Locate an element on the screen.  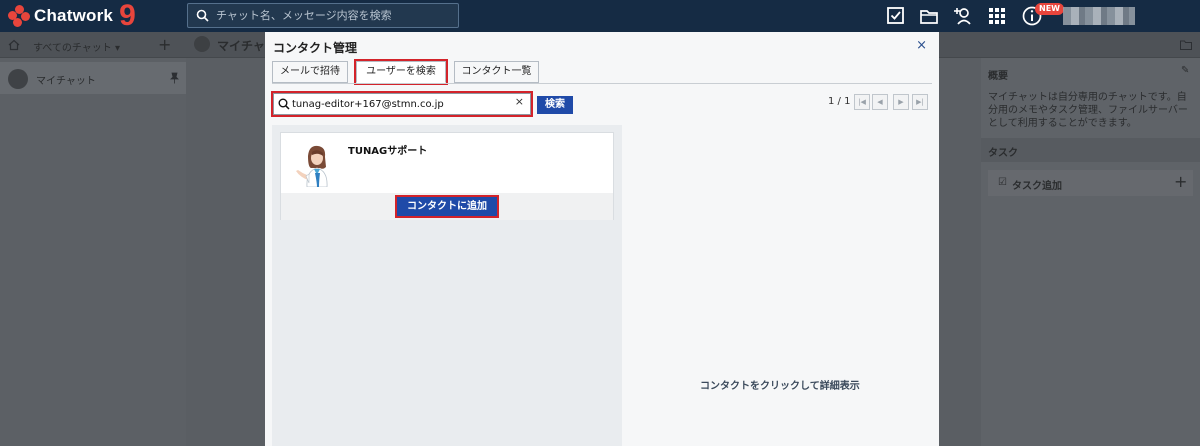
global-search-input is located at coordinates (333, 15).